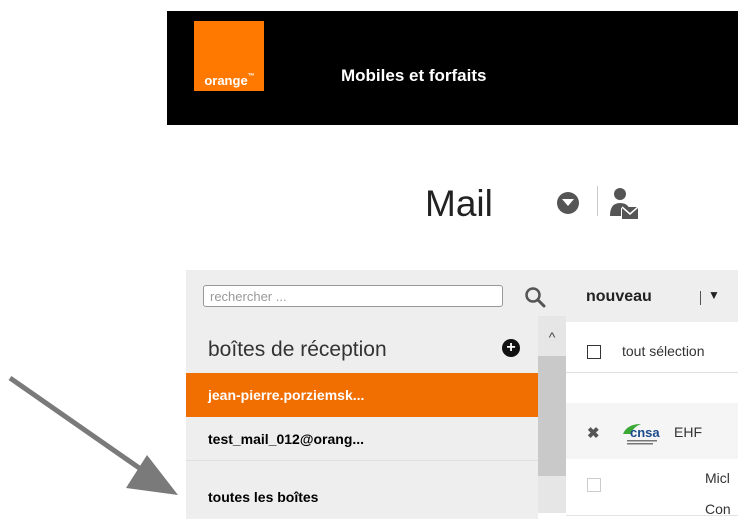 Image resolution: width=738 pixels, height=519 pixels. Describe the element at coordinates (552, 416) in the screenshot. I see `scrollbar-thumb` at that location.